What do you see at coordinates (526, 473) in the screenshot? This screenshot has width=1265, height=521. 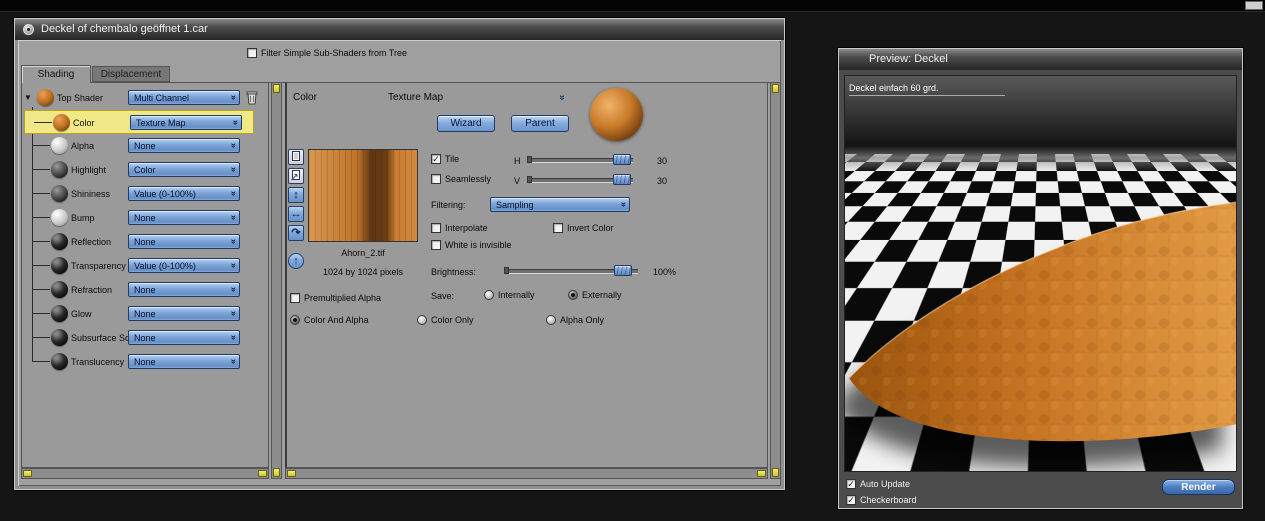 I see `editor-horizontal-scrollbar` at bounding box center [526, 473].